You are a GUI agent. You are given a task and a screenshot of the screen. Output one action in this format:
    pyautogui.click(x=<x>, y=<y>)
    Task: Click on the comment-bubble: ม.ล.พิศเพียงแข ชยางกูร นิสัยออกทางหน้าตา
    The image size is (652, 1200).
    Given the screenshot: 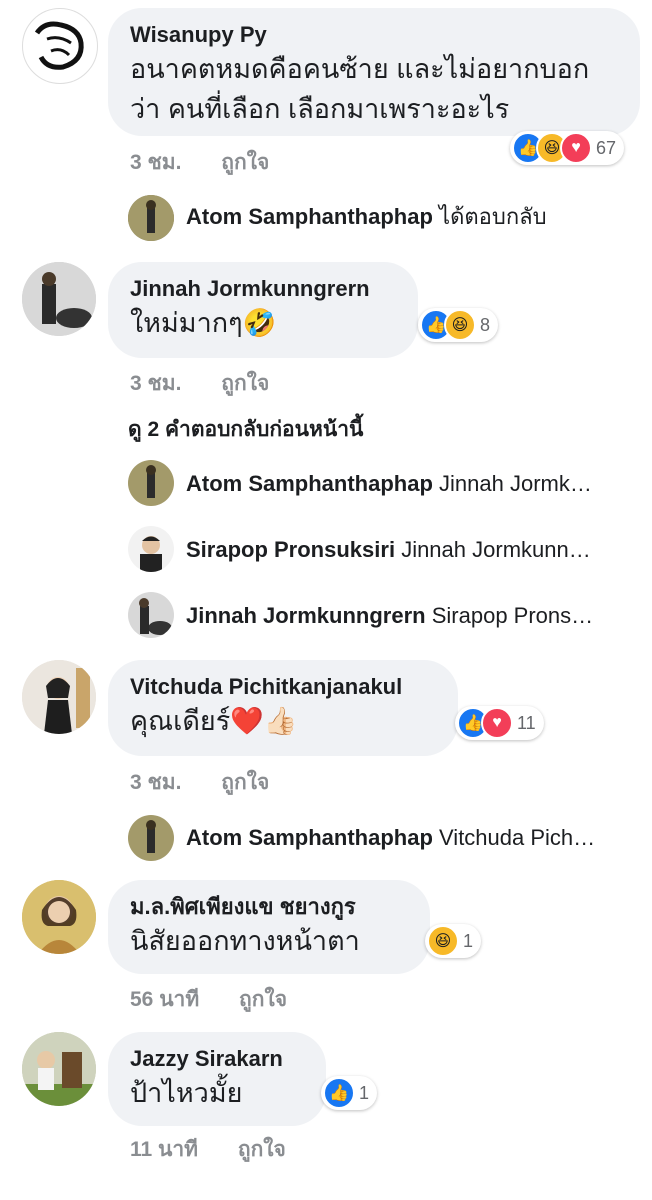 What is the action you would take?
    pyautogui.click(x=269, y=927)
    